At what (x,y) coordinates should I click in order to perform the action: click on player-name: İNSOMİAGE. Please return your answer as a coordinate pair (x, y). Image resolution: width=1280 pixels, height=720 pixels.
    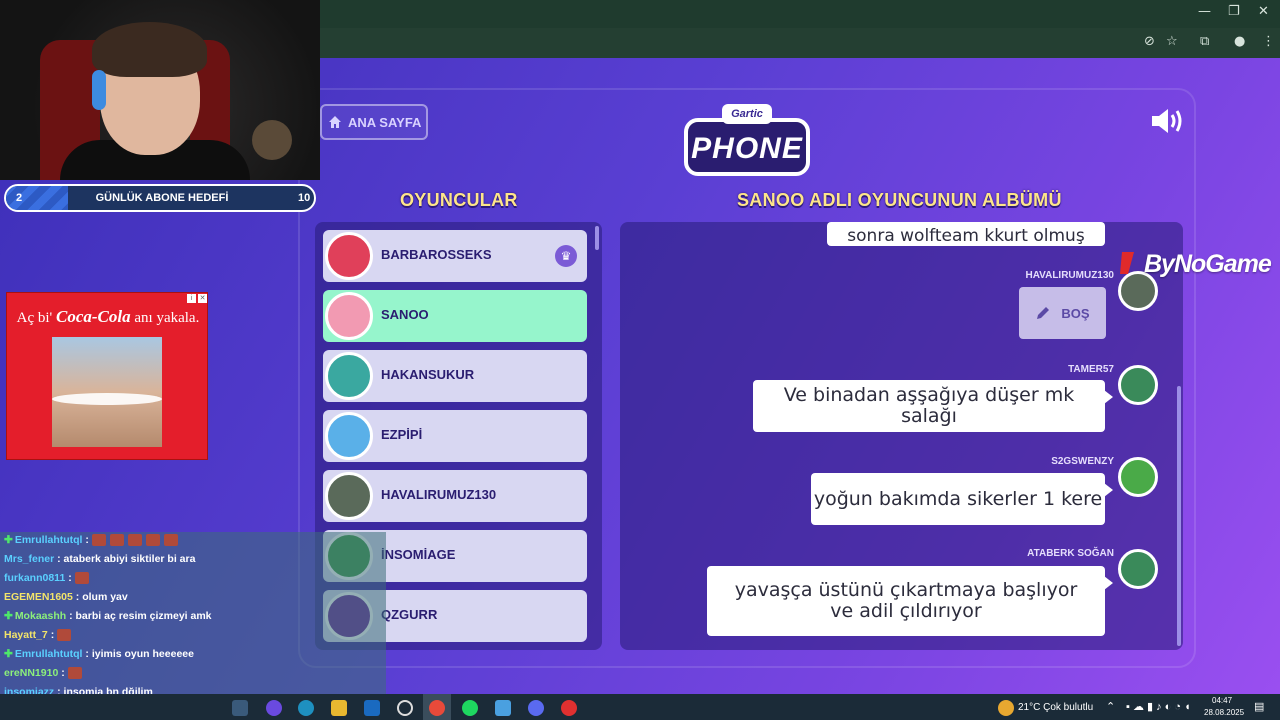
    Looking at the image, I should click on (418, 554).